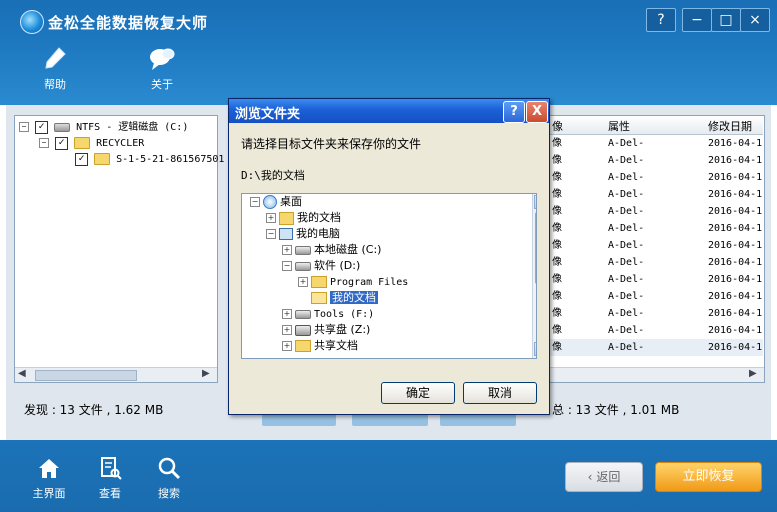 This screenshot has width=777, height=512. I want to click on folder-tree-label: Program Files, so click(369, 282).